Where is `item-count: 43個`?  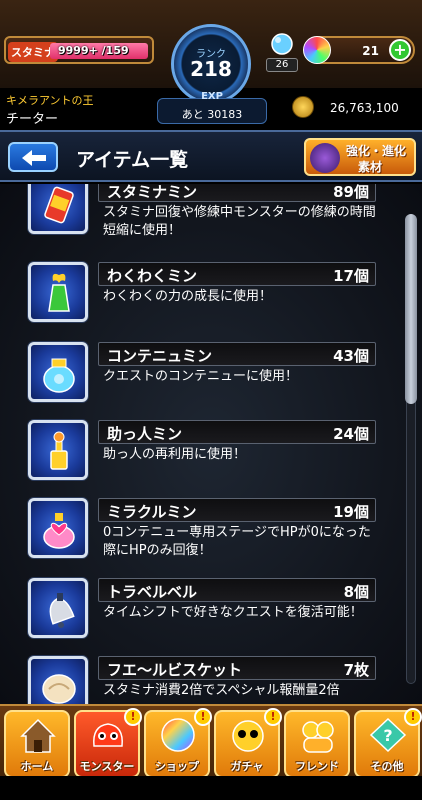 item-count: 43個 is located at coordinates (351, 356).